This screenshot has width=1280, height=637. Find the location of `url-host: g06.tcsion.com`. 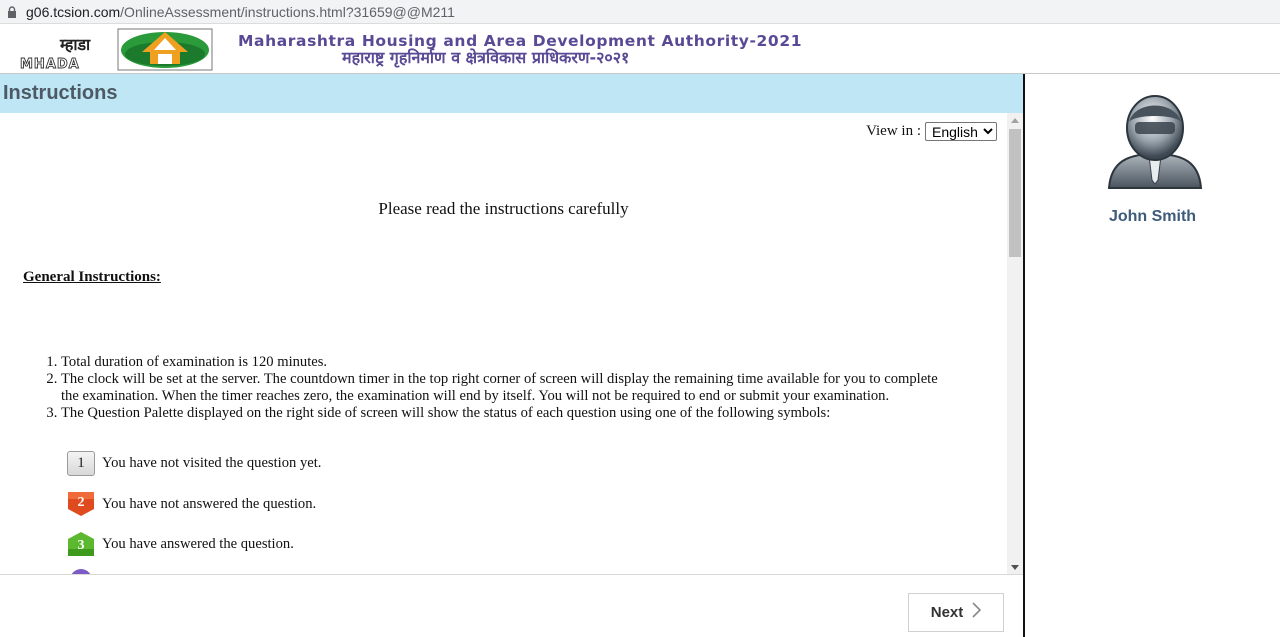

url-host: g06.tcsion.com is located at coordinates (73, 11).